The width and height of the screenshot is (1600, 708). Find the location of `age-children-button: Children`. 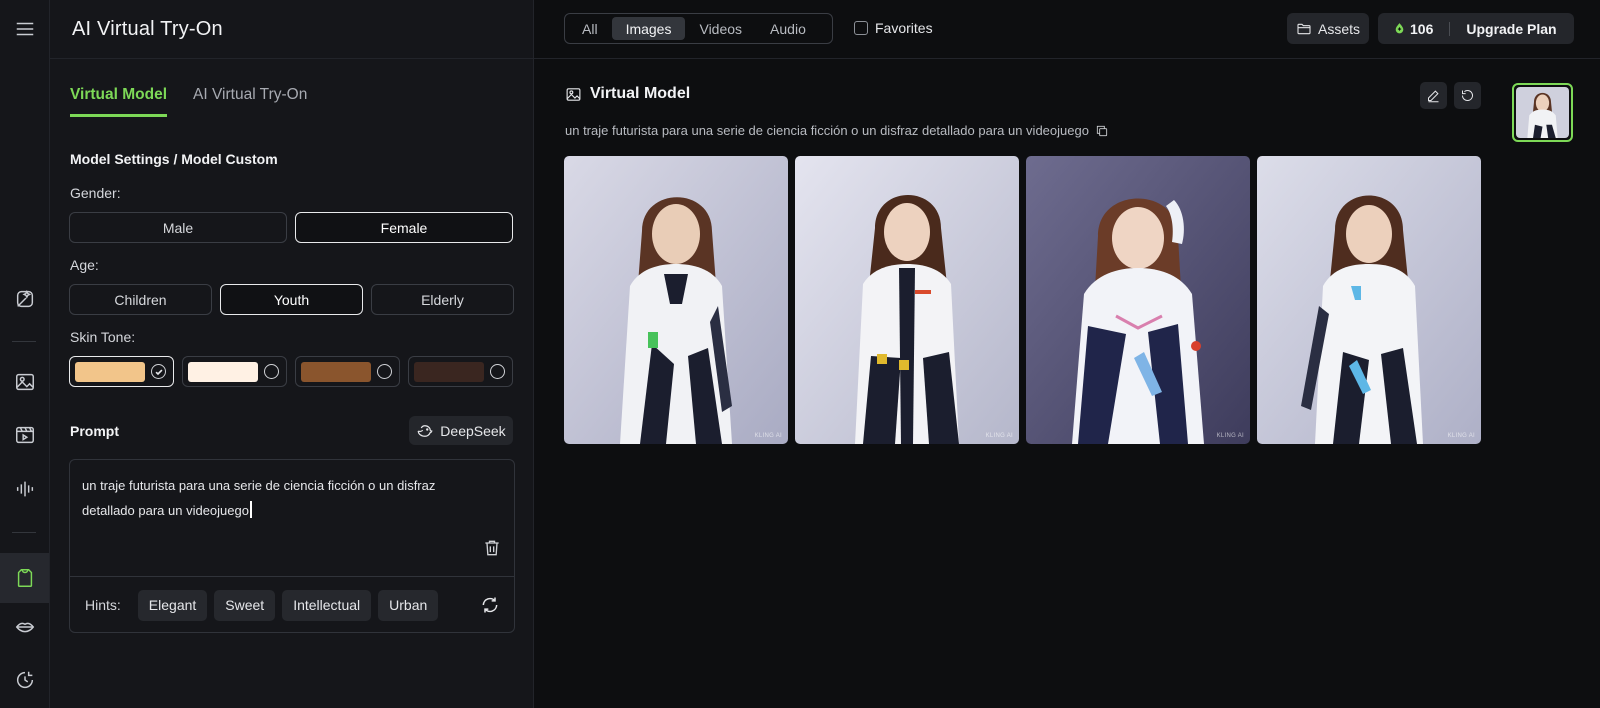

age-children-button: Children is located at coordinates (140, 299).